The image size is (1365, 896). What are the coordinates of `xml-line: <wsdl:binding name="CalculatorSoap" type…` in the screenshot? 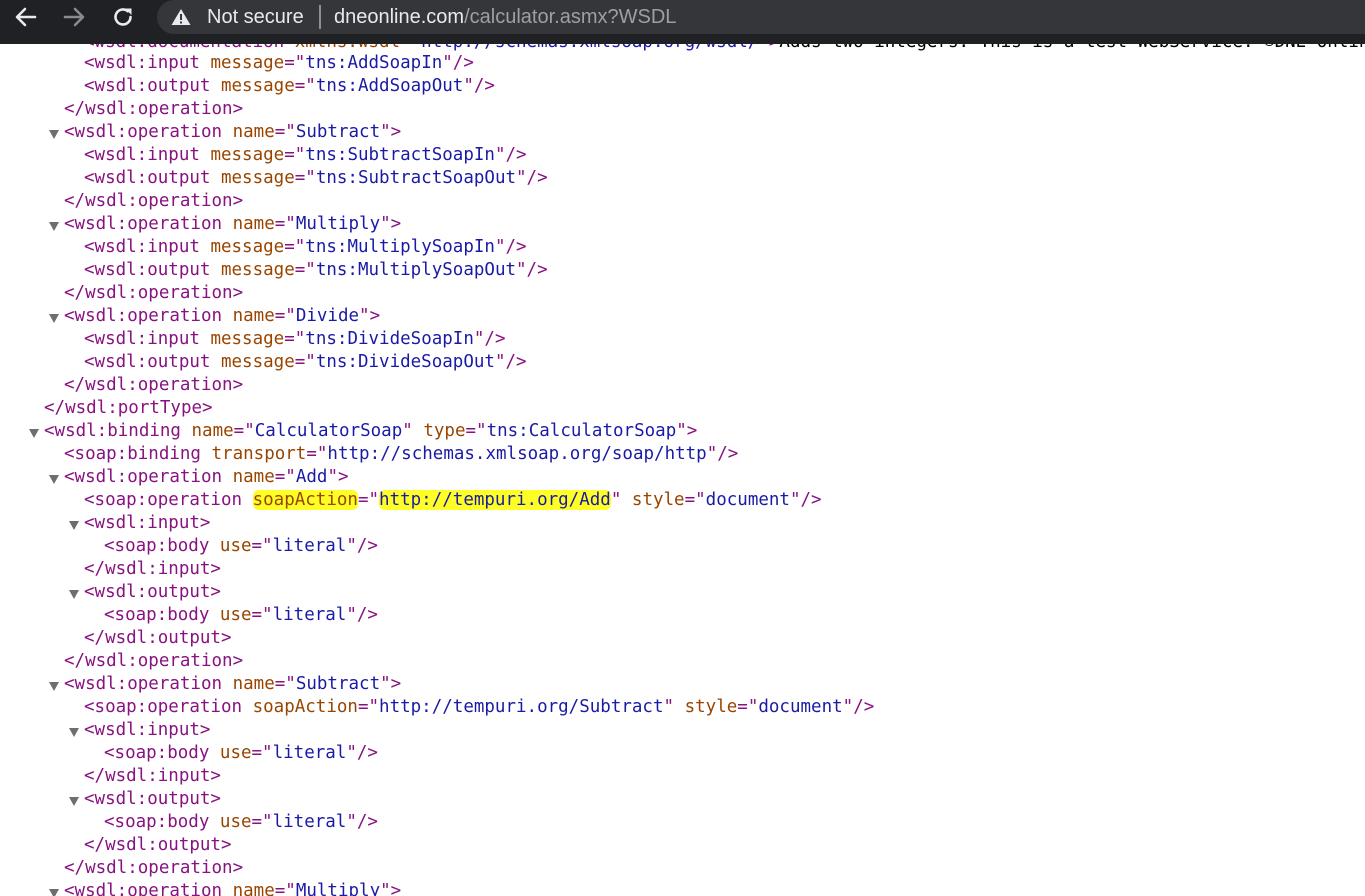 It's located at (371, 431).